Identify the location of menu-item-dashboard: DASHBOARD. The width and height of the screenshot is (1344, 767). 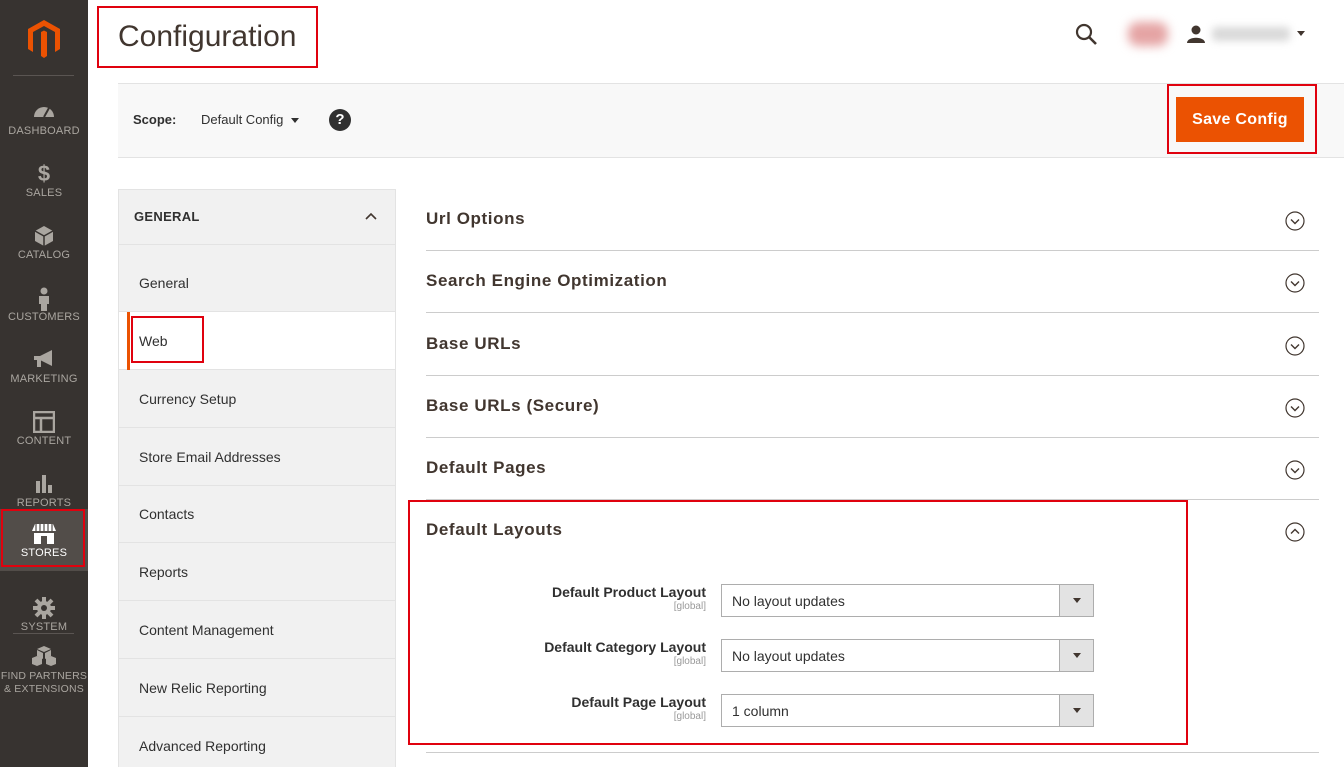
(44, 118).